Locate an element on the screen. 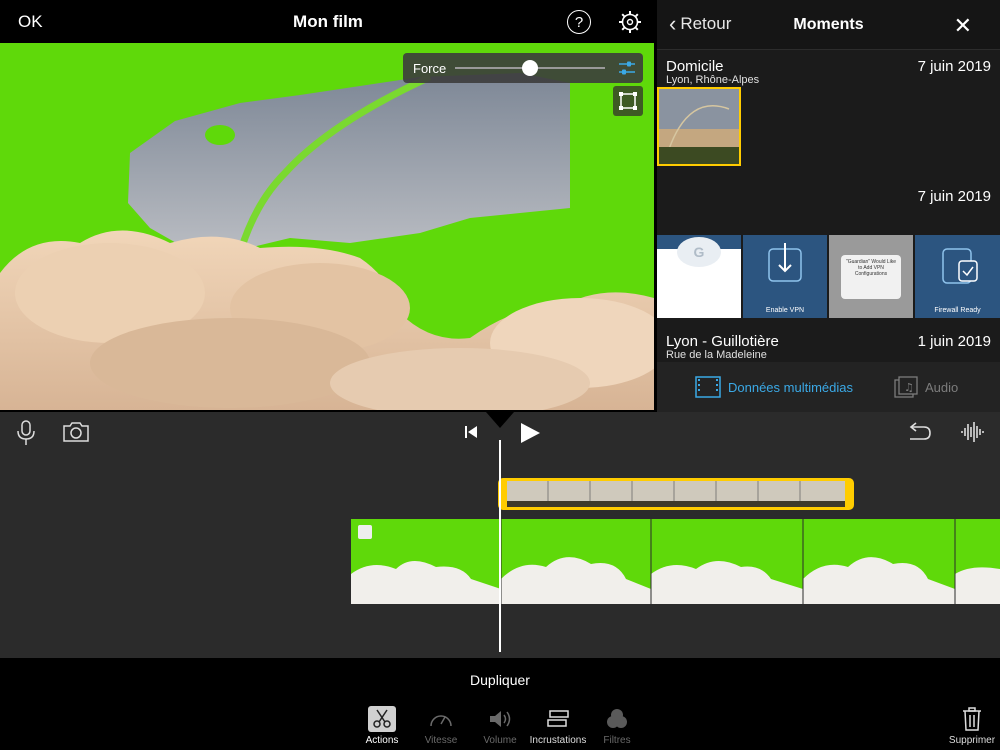 This screenshot has height=750, width=1000. force-panel: Force is located at coordinates (523, 68).